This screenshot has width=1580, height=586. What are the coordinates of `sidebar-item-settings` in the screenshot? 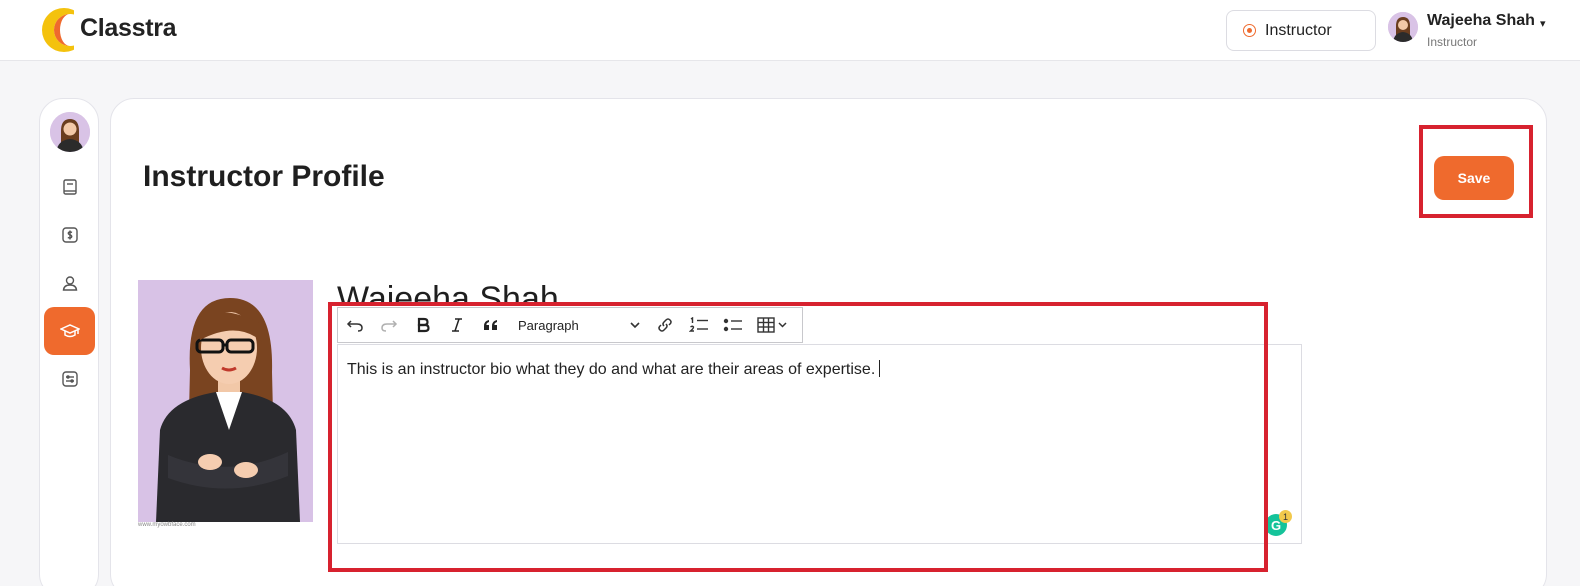 It's located at (69, 379).